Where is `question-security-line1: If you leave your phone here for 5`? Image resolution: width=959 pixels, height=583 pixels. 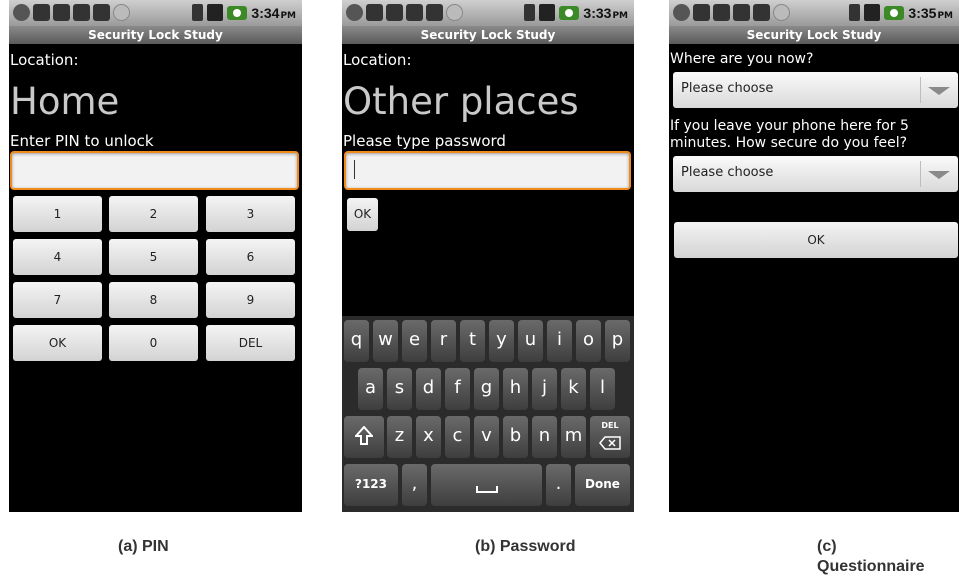
question-security-line1: If you leave your phone here for 5 is located at coordinates (789, 126).